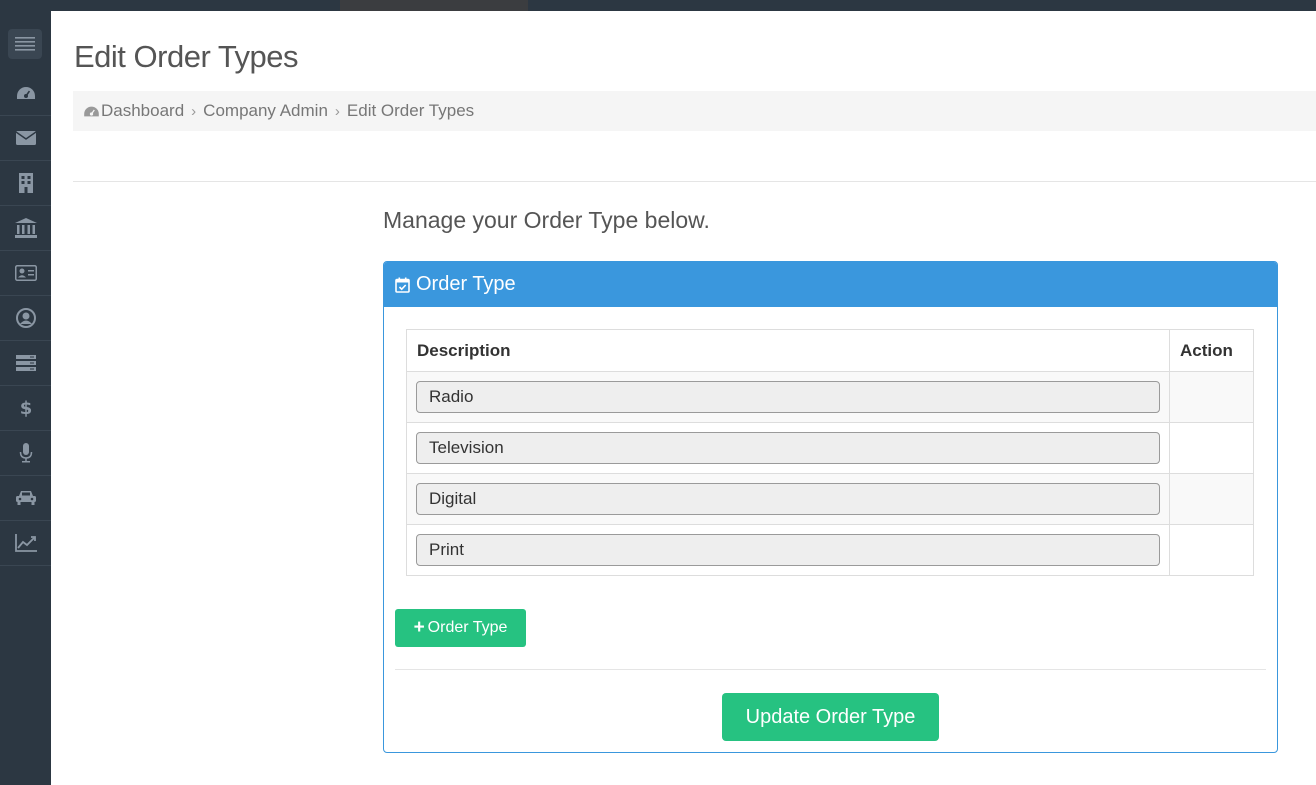 The height and width of the screenshot is (785, 1316). I want to click on page-subtitle: Manage your Order Type below., so click(546, 220).